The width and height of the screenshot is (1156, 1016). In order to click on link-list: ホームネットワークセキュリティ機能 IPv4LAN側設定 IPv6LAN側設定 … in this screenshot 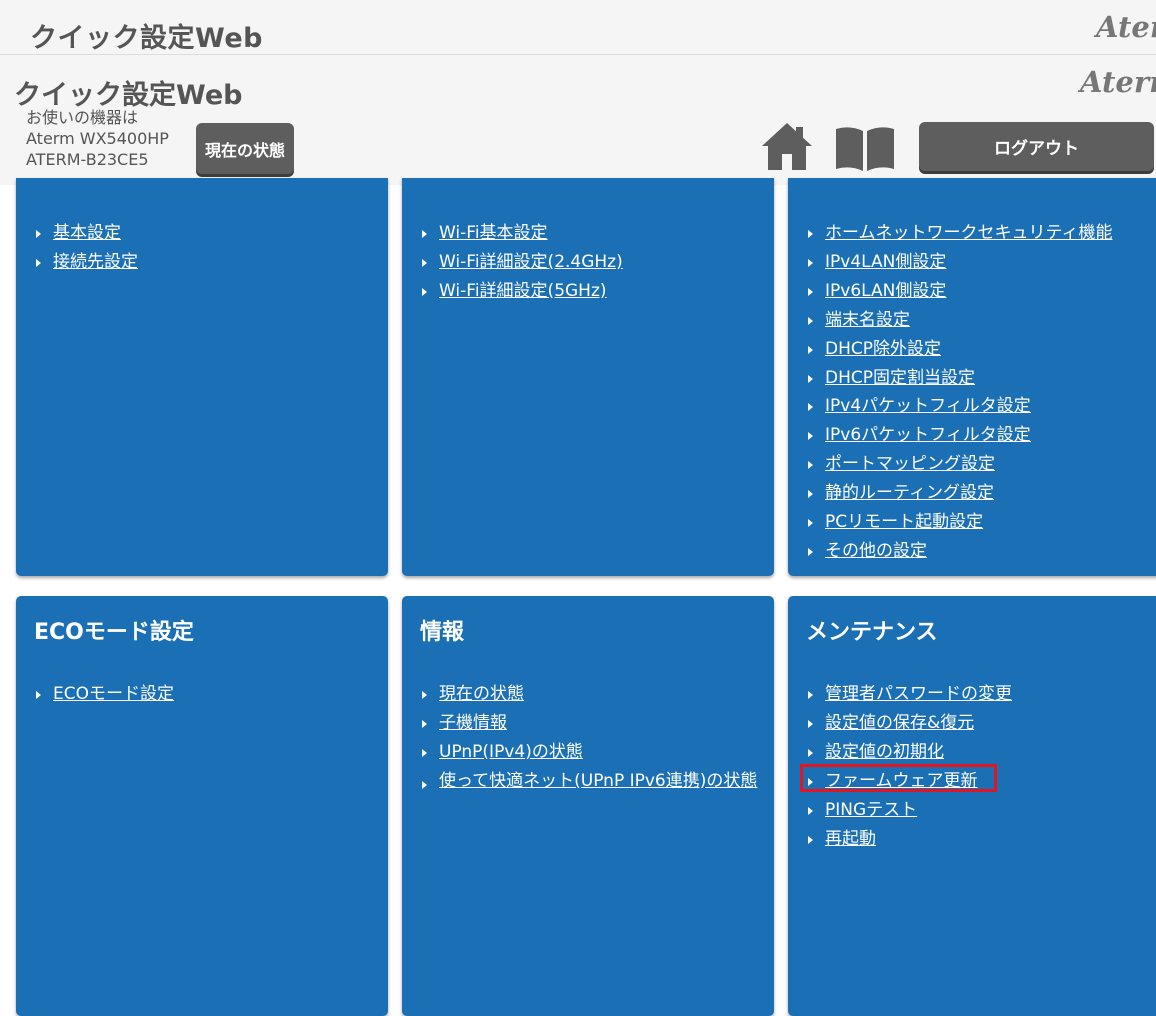, I will do `click(960, 392)`.